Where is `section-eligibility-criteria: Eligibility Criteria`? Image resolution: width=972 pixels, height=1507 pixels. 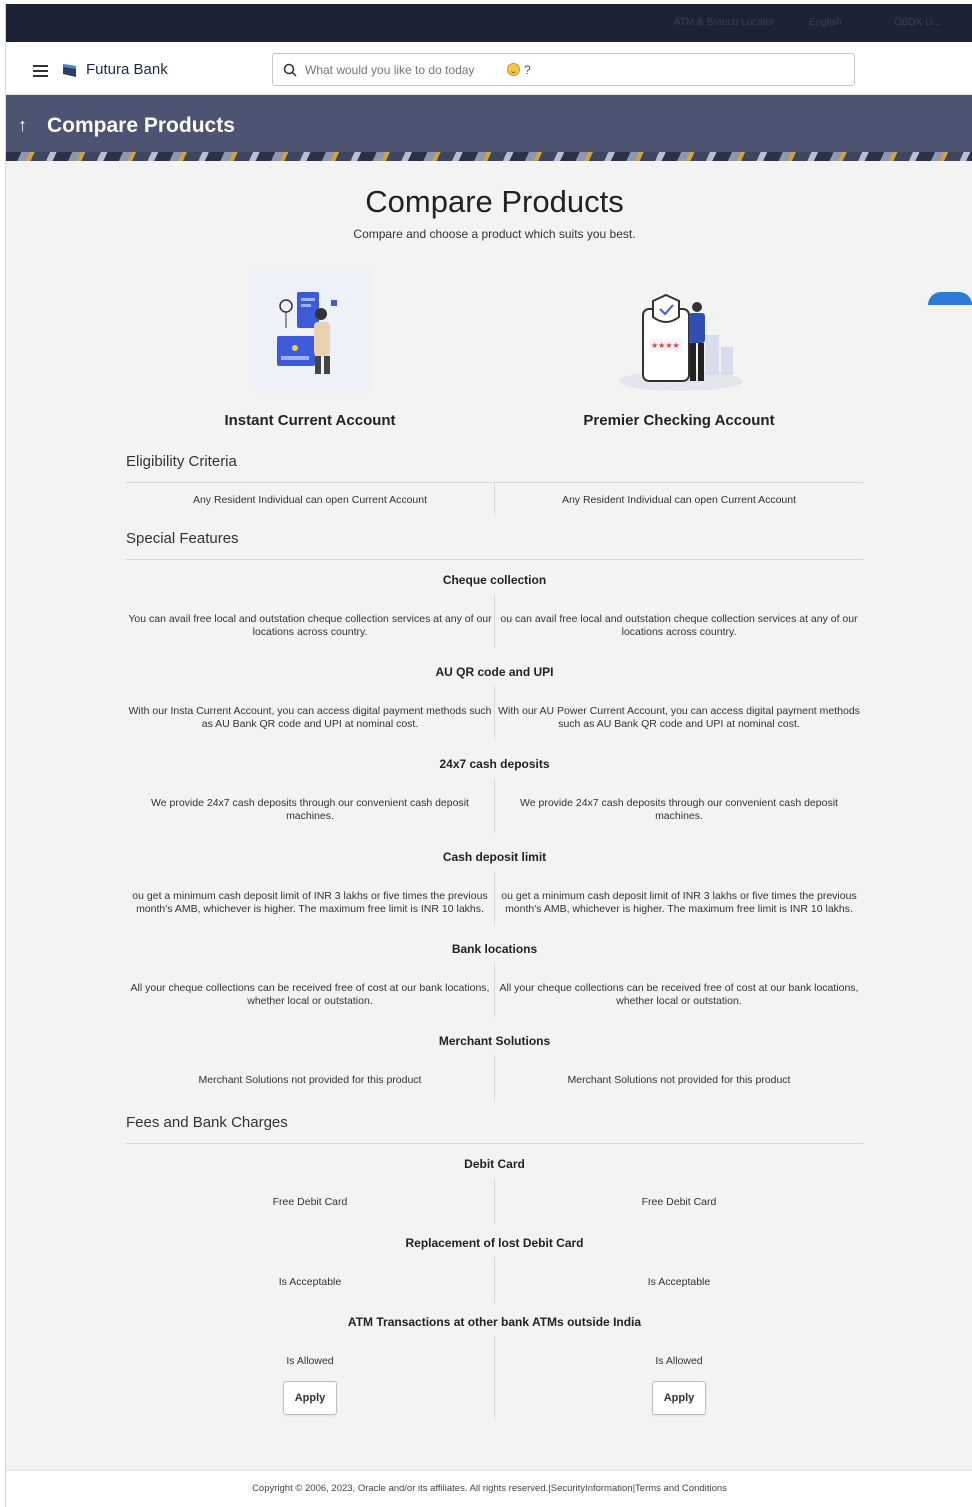 section-eligibility-criteria: Eligibility Criteria is located at coordinates (181, 461).